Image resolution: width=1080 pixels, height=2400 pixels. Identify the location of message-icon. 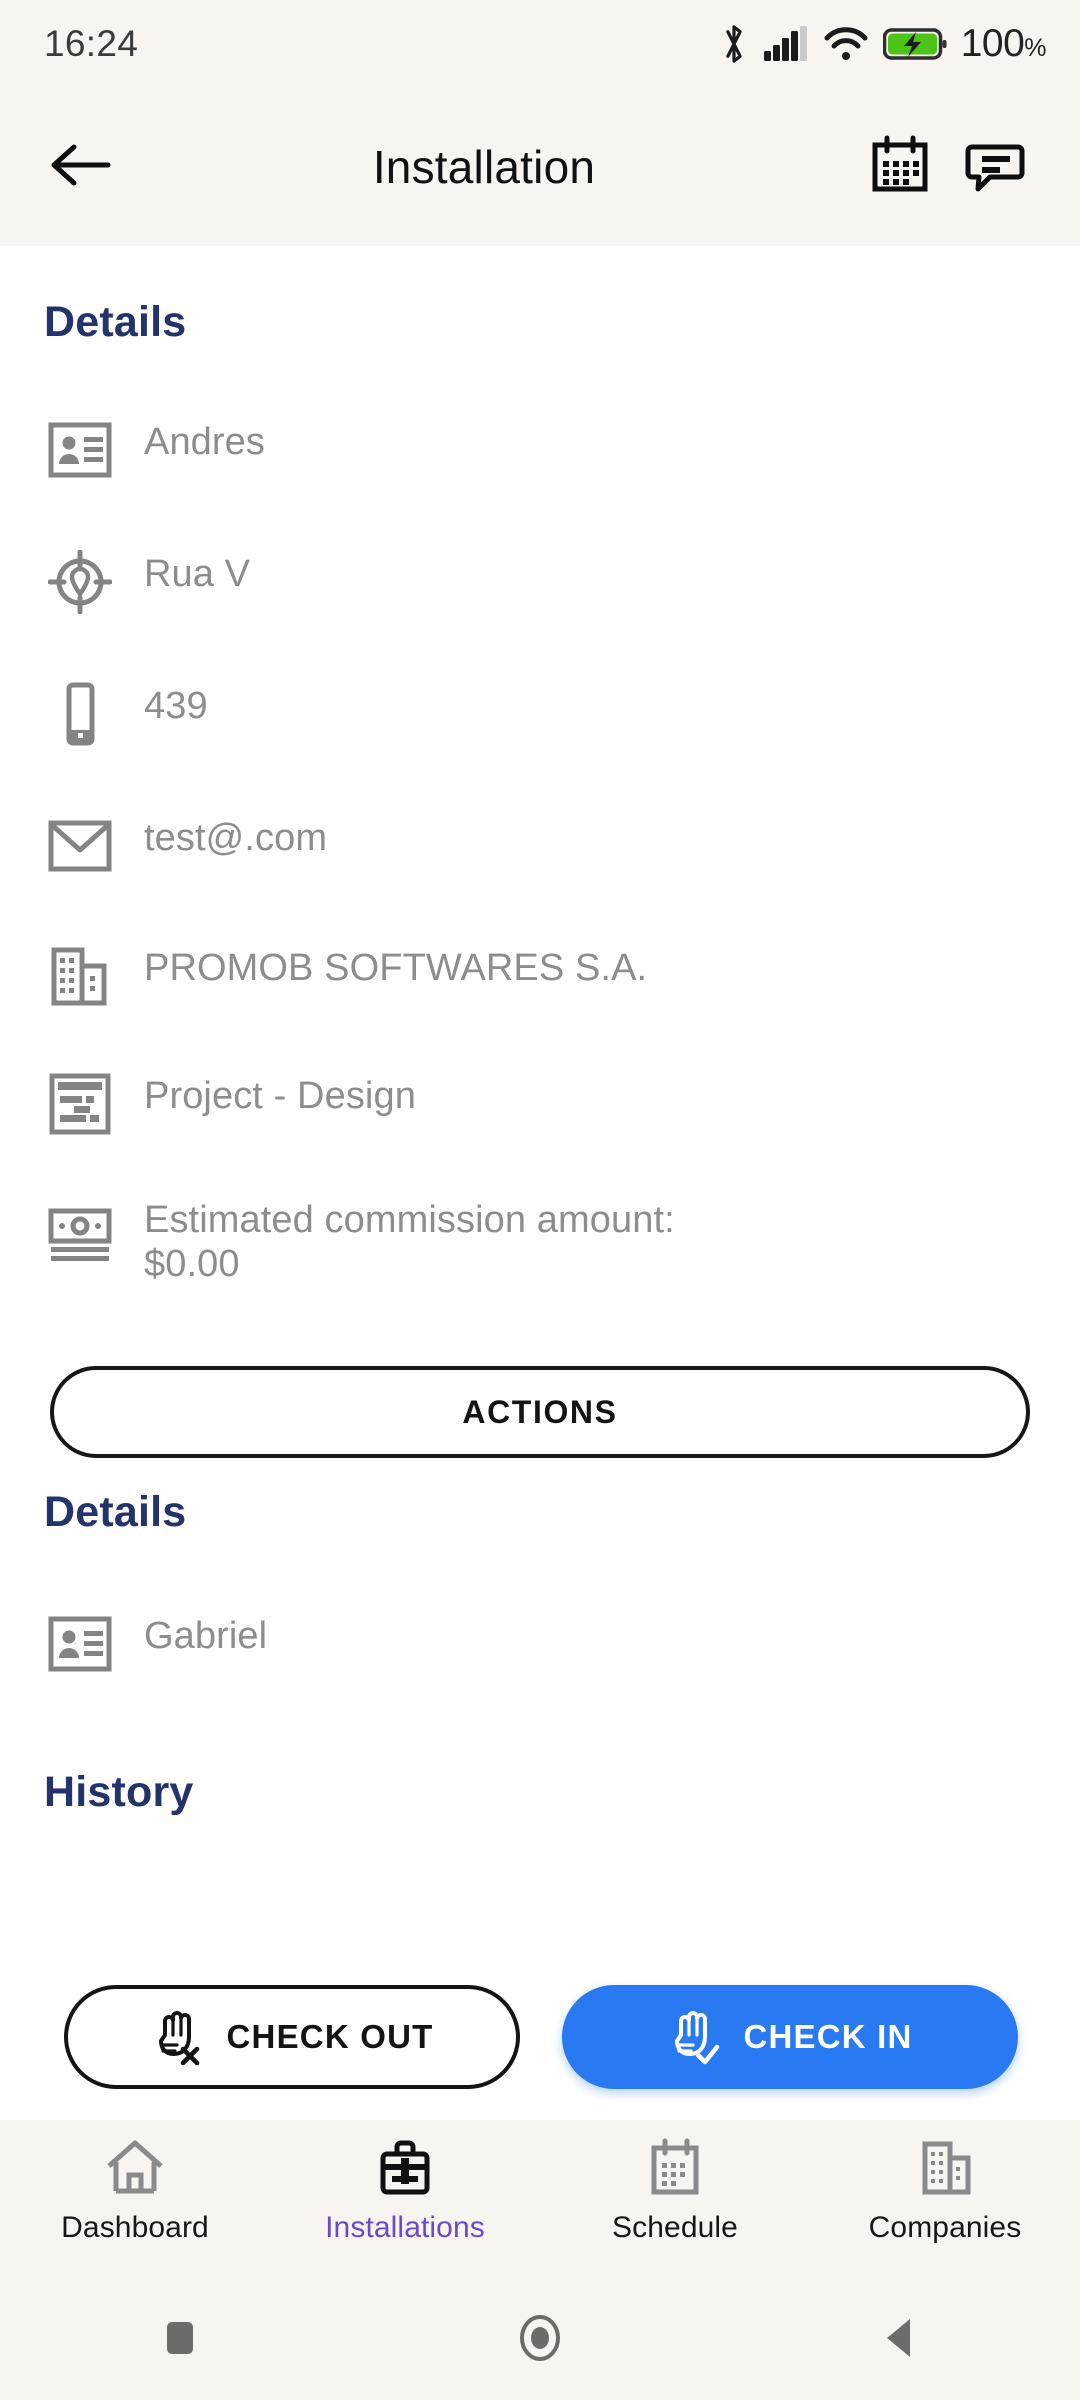
(996, 167).